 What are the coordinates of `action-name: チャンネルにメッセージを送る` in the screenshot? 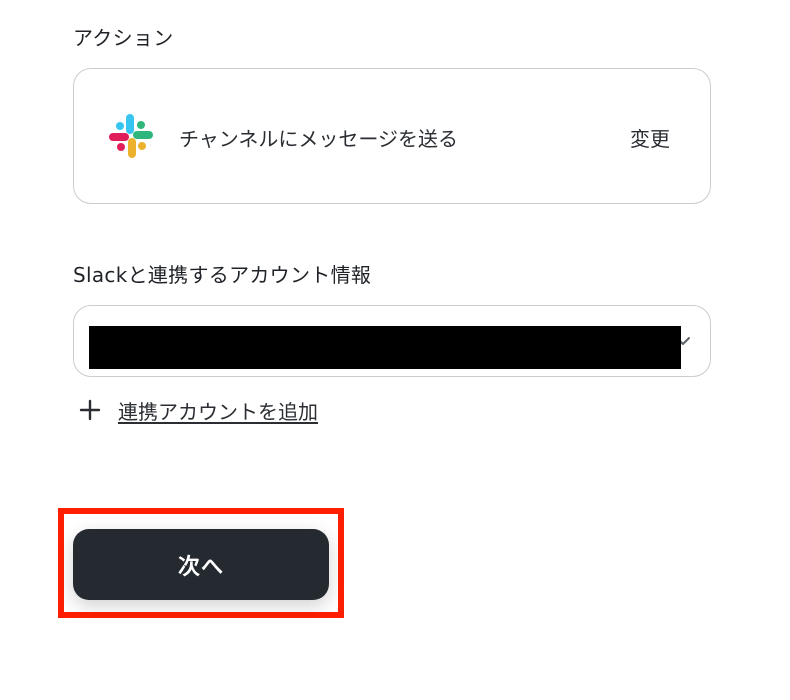 It's located at (318, 139).